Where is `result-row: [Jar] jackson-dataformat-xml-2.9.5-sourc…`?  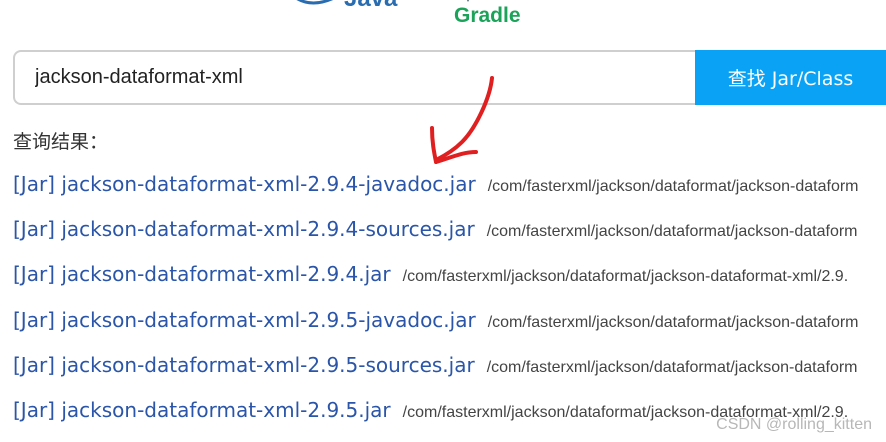 result-row: [Jar] jackson-dataformat-xml-2.9.5-sourc… is located at coordinates (435, 365).